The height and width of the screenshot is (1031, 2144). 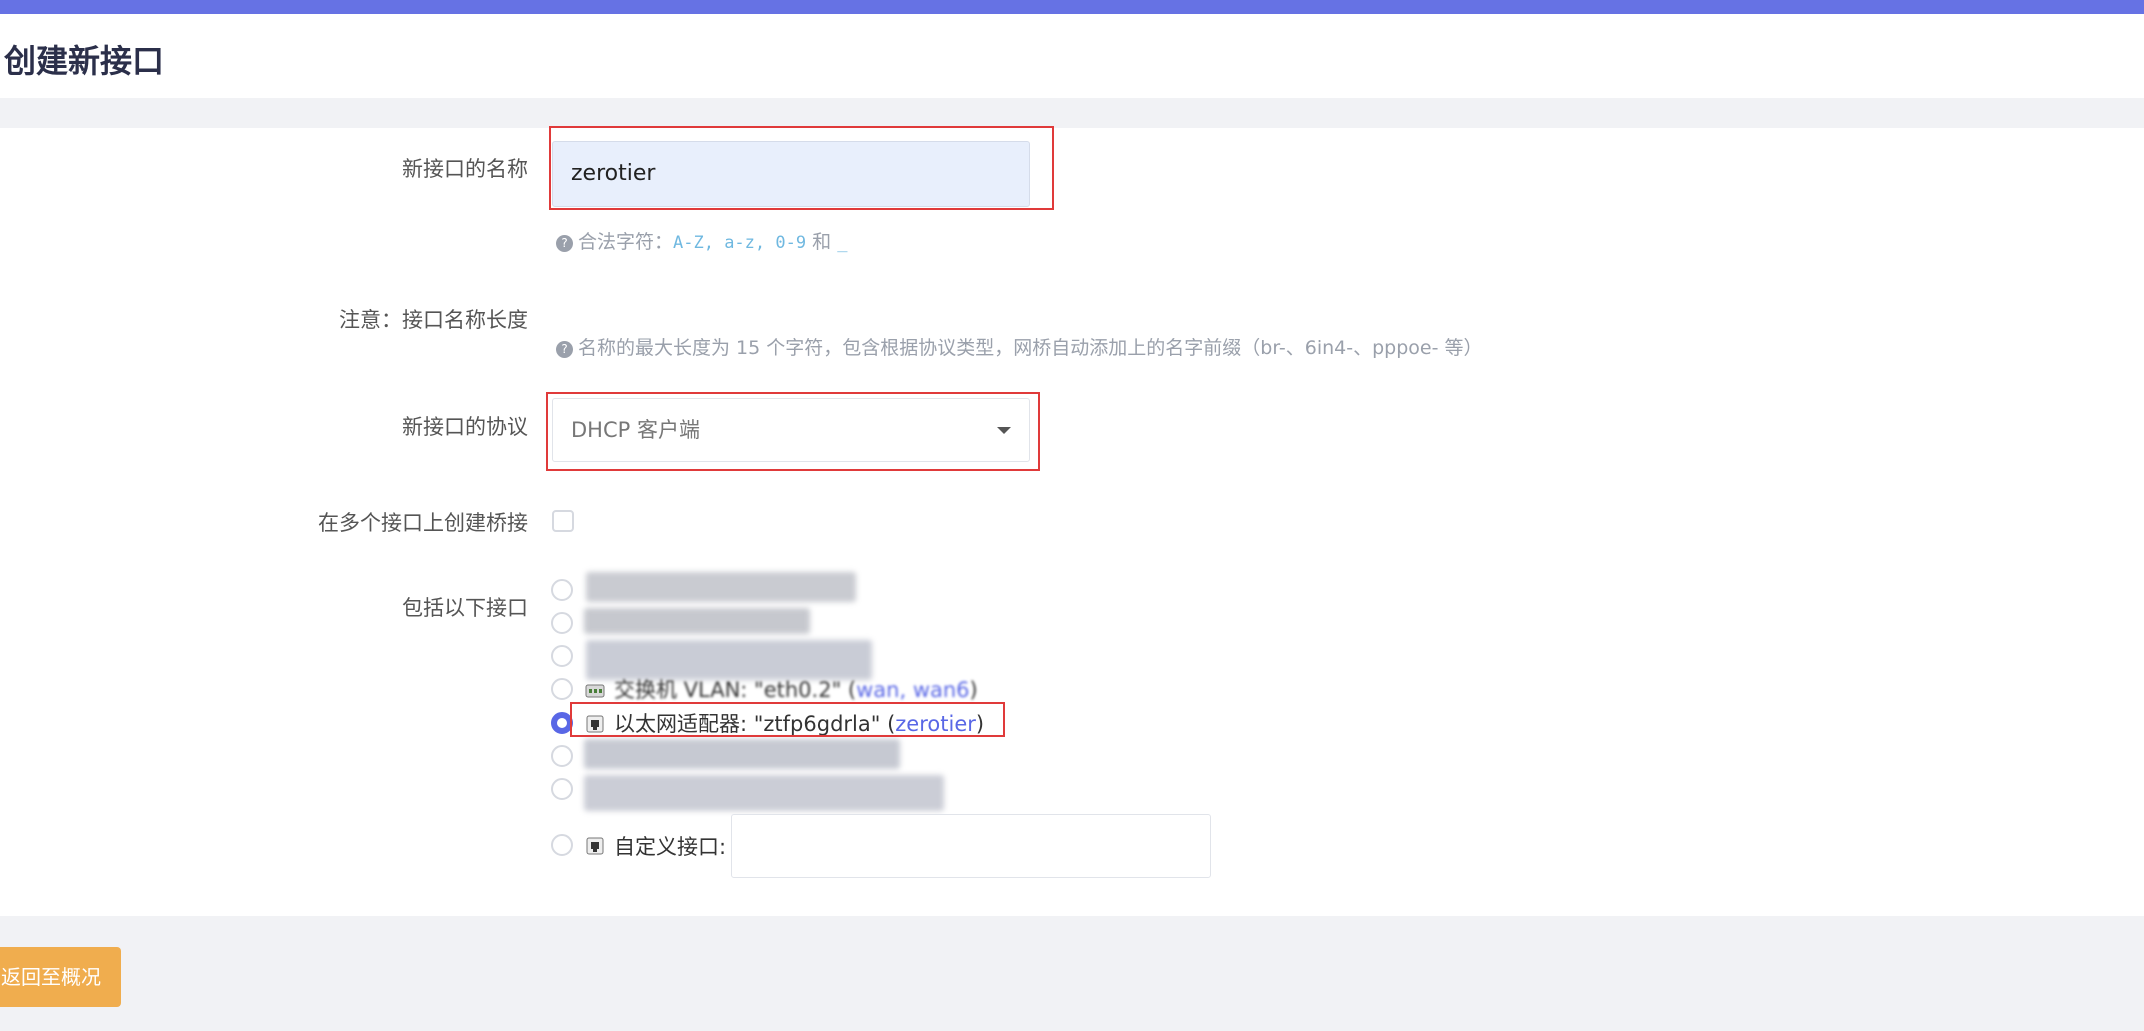 What do you see at coordinates (626, 242) in the screenshot?
I see `name-hint-prefix: 合法字符：` at bounding box center [626, 242].